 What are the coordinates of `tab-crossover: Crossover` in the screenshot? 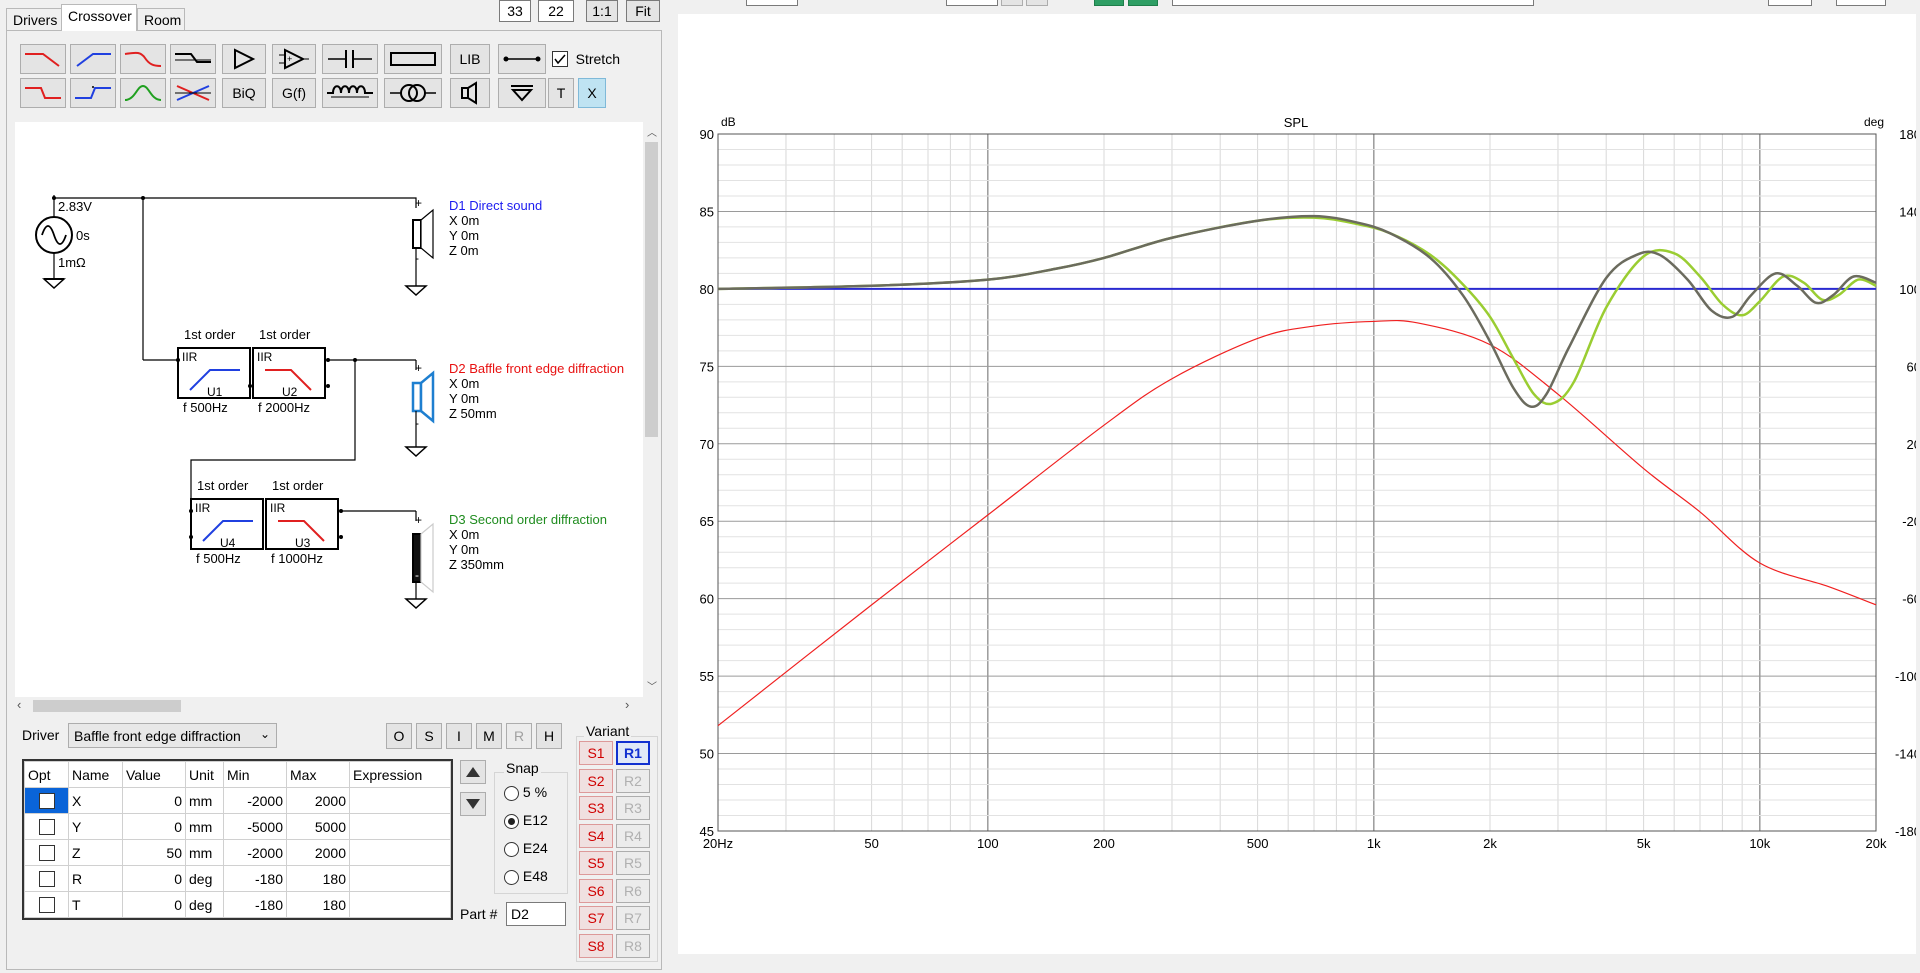 It's located at (99, 17).